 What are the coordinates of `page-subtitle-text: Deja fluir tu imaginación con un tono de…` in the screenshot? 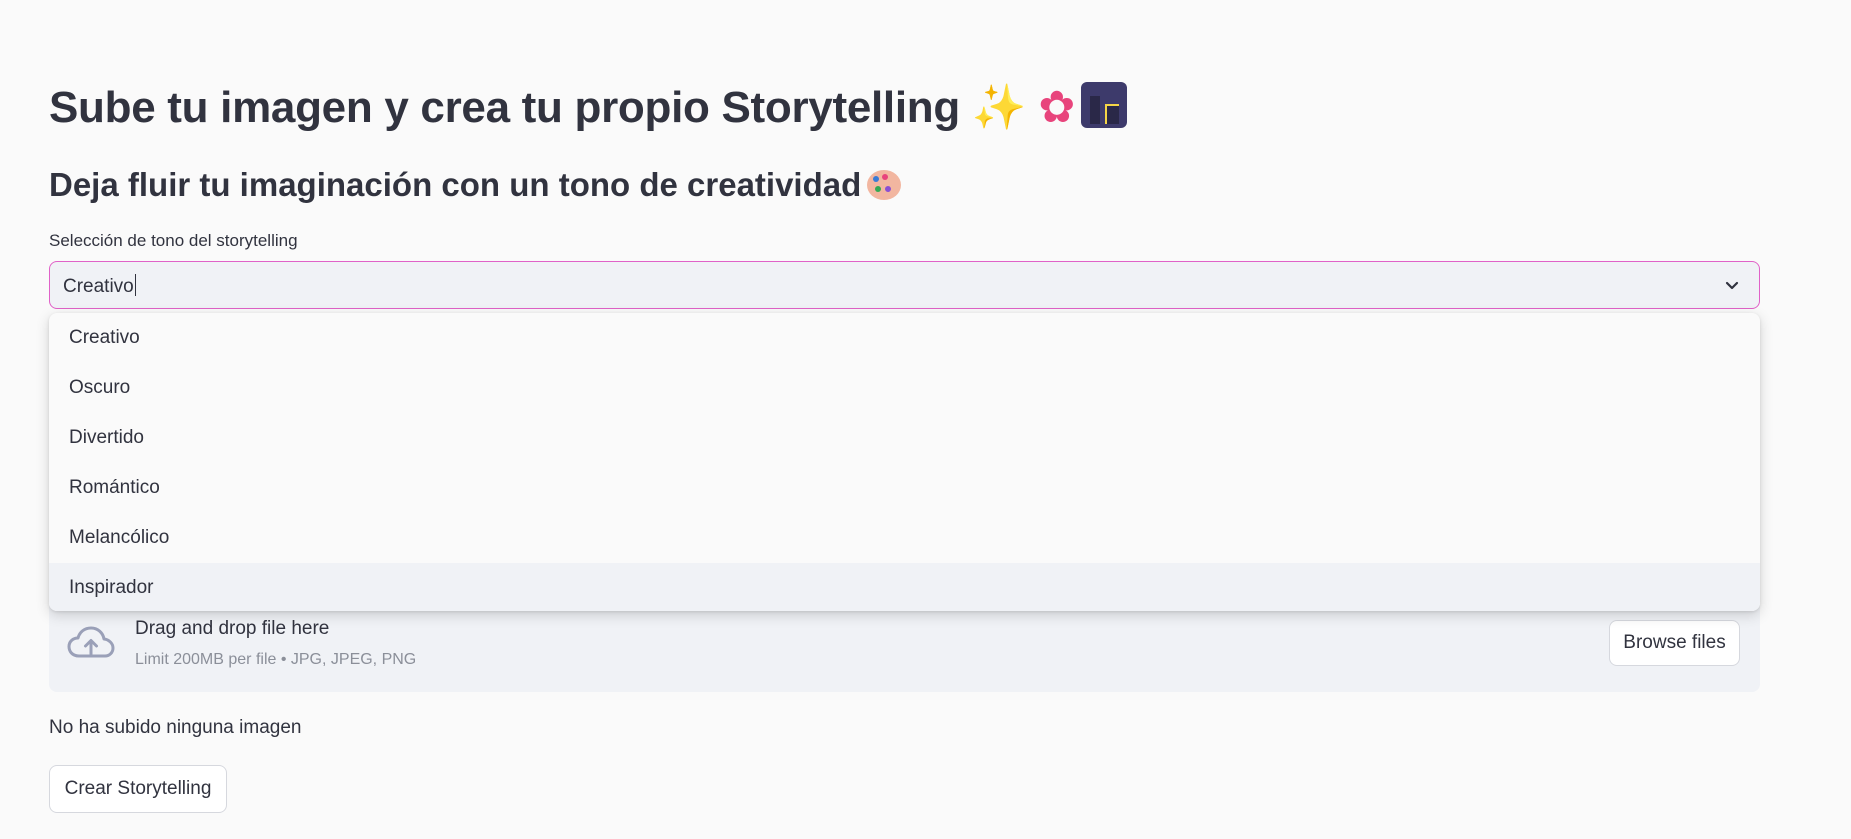 It's located at (455, 184).